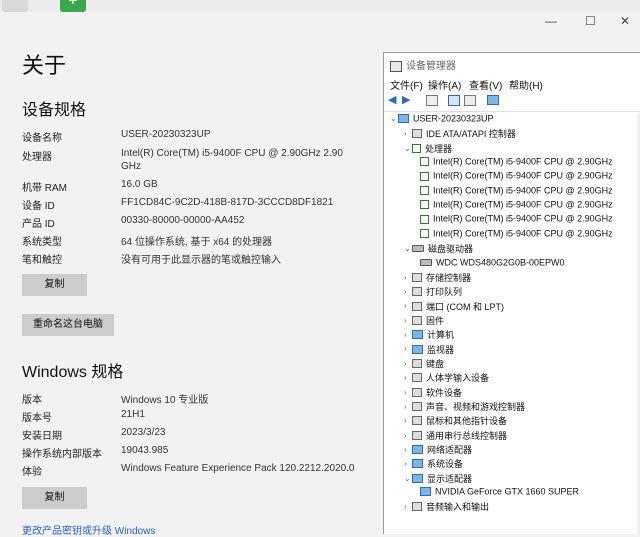  Describe the element at coordinates (446, 378) in the screenshot. I see `device-category: › 人体学输入设备` at that location.